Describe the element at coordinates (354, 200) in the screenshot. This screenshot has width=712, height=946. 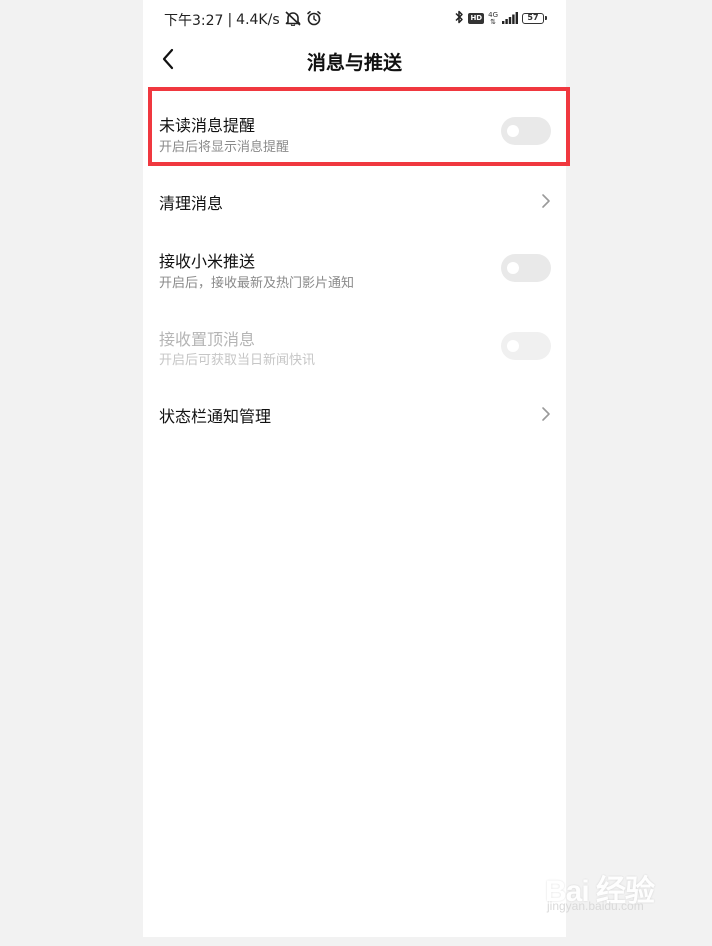
I see `setting-clear-messages: 清理消息` at that location.